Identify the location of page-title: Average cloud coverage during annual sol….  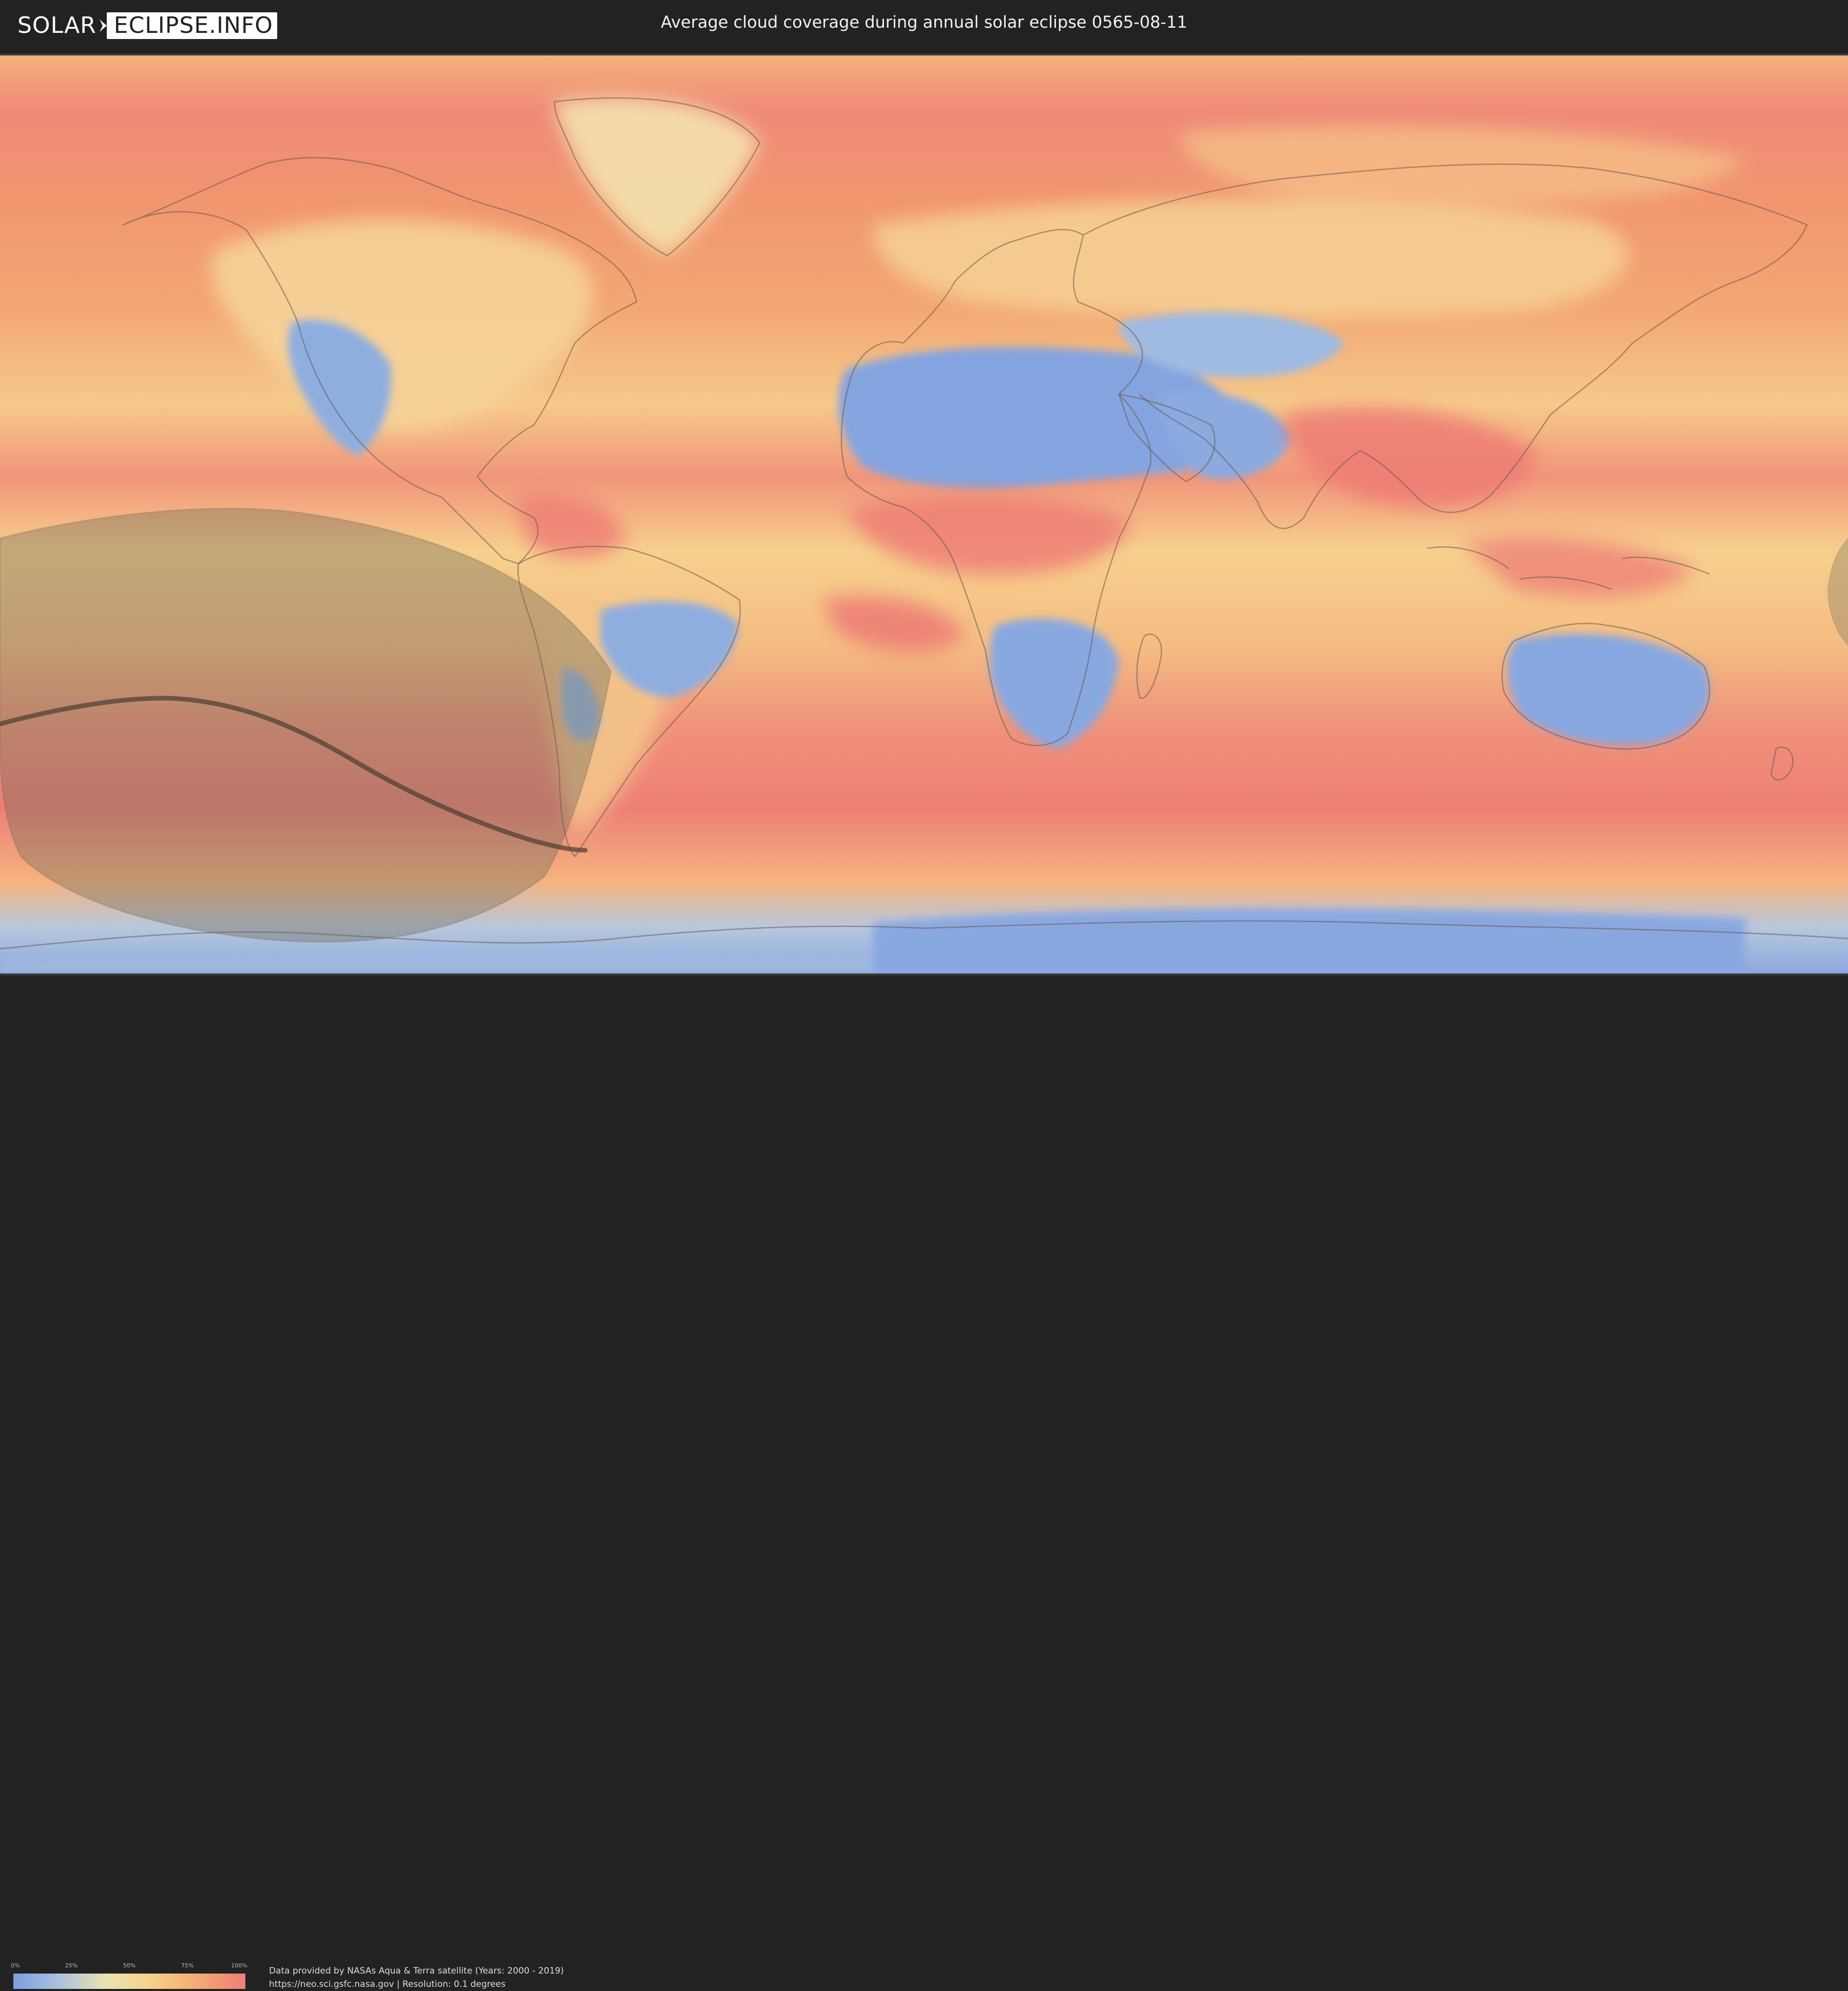
(924, 22).